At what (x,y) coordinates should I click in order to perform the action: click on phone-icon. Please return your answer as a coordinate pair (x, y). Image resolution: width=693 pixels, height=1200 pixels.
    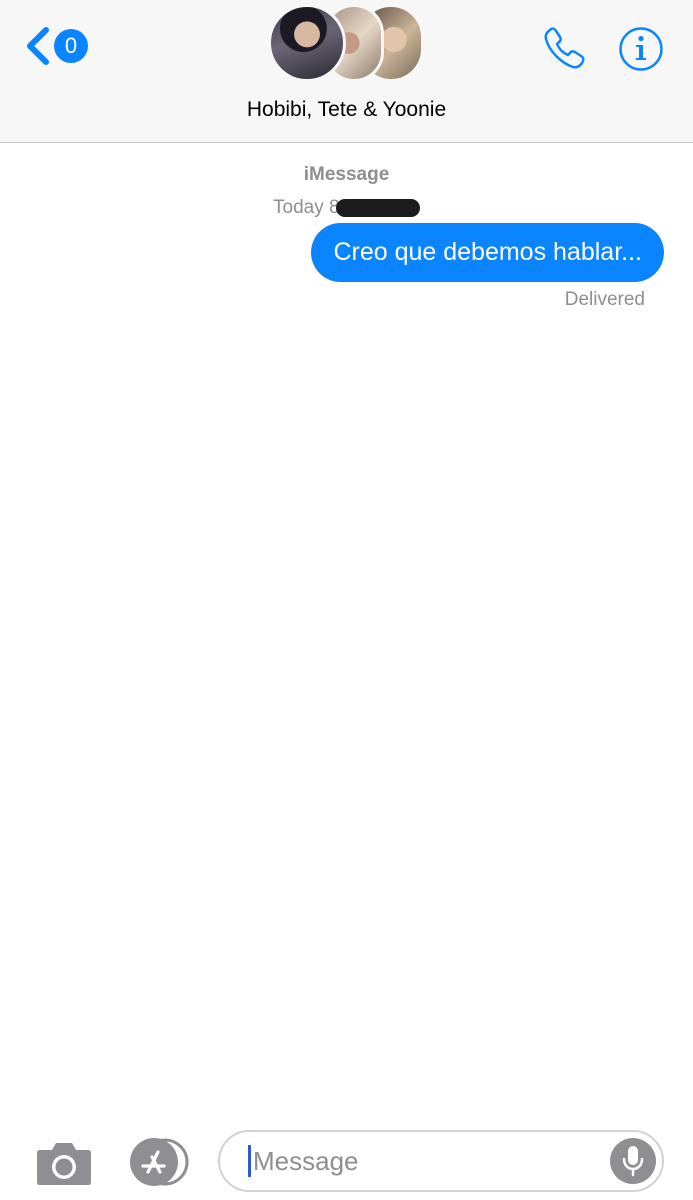
    Looking at the image, I should click on (565, 49).